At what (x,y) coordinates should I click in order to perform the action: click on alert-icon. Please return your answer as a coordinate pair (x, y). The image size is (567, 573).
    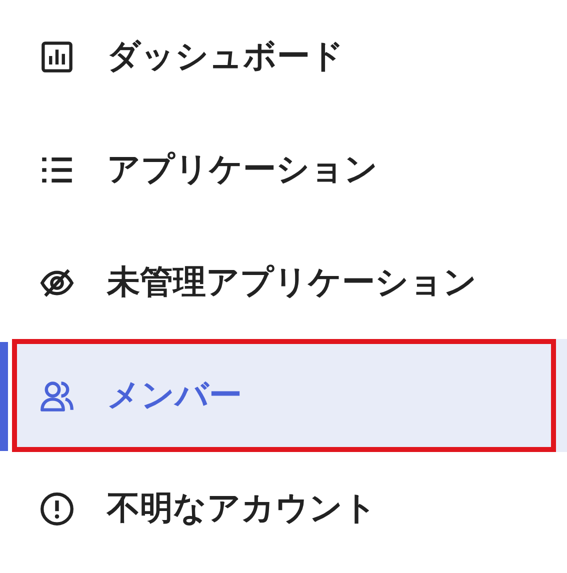
    Looking at the image, I should click on (57, 509).